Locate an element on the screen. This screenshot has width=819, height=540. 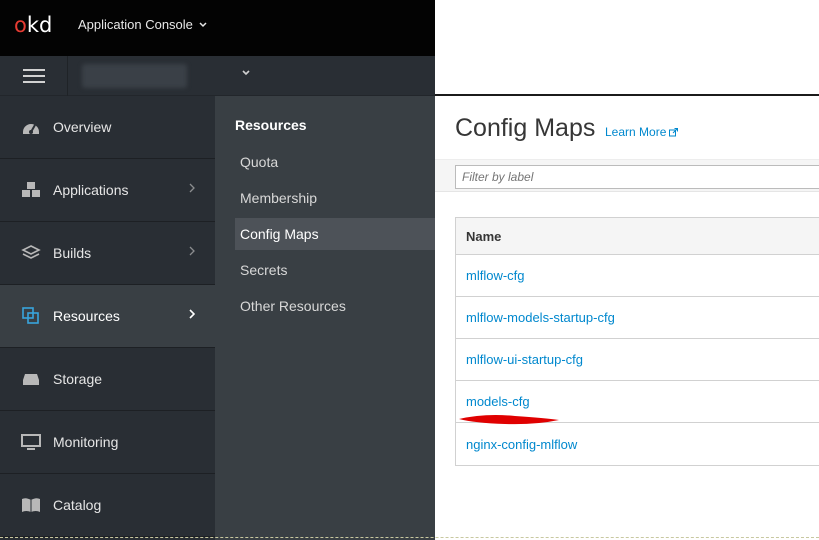
table-row: mlflow-ui-startup-cfg is located at coordinates (637, 360).